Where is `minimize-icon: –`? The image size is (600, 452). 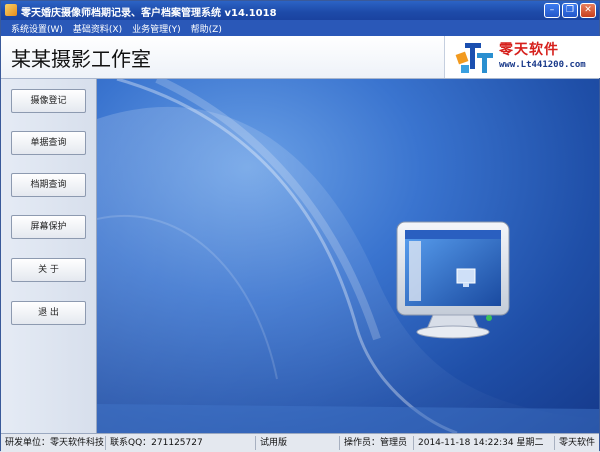 minimize-icon: – is located at coordinates (552, 10).